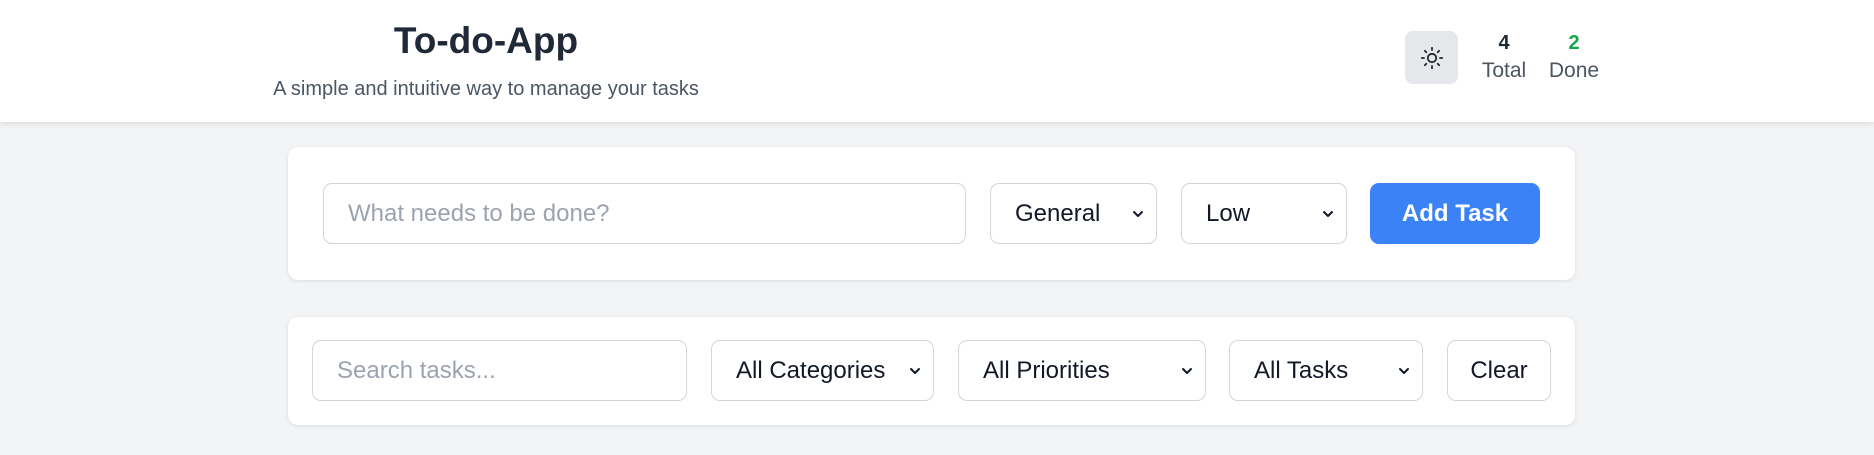  Describe the element at coordinates (1504, 58) in the screenshot. I see `stat-total: 4 Total` at that location.